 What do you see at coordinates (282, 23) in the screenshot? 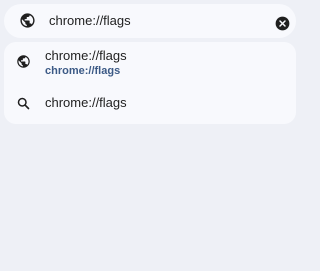
I see `clear-icon` at bounding box center [282, 23].